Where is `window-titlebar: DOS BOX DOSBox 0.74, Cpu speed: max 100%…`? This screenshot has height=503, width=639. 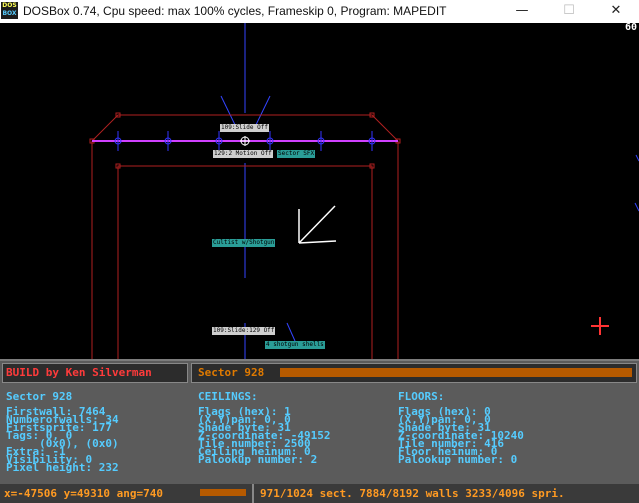 window-titlebar: DOS BOX DOSBox 0.74, Cpu speed: max 100%… is located at coordinates (319, 11).